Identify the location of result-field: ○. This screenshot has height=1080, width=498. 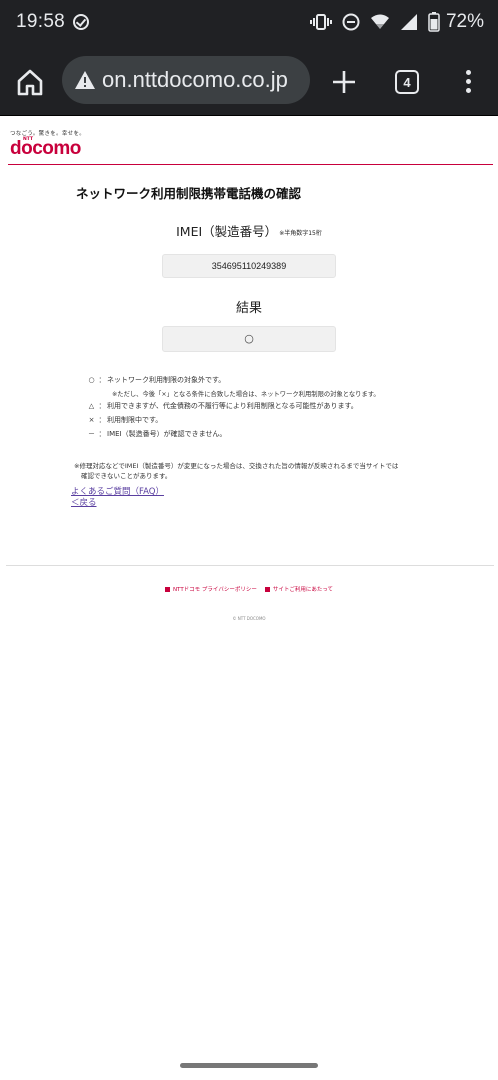
(249, 339).